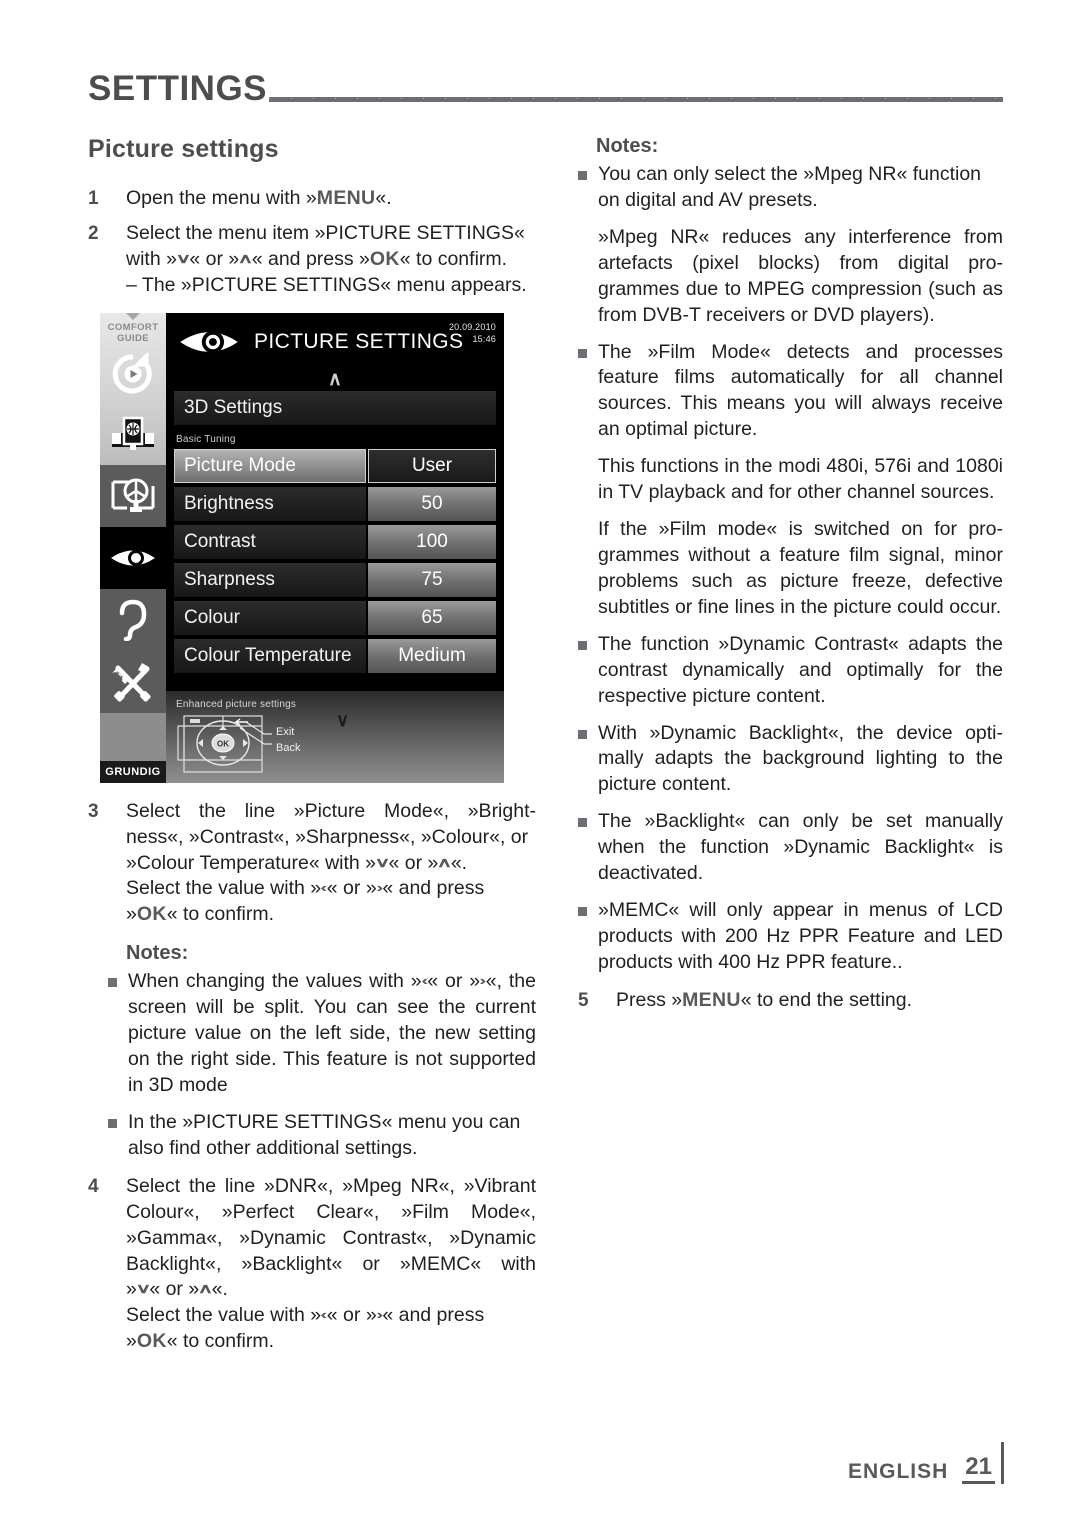 The height and width of the screenshot is (1532, 1080). What do you see at coordinates (270, 617) in the screenshot?
I see `tv-row-label: Colour` at bounding box center [270, 617].